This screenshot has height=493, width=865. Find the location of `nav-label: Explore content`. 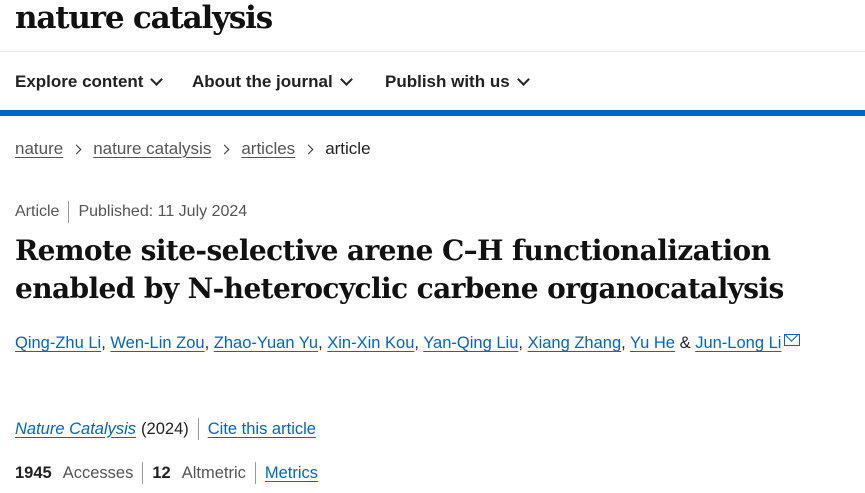

nav-label: Explore content is located at coordinates (79, 81).